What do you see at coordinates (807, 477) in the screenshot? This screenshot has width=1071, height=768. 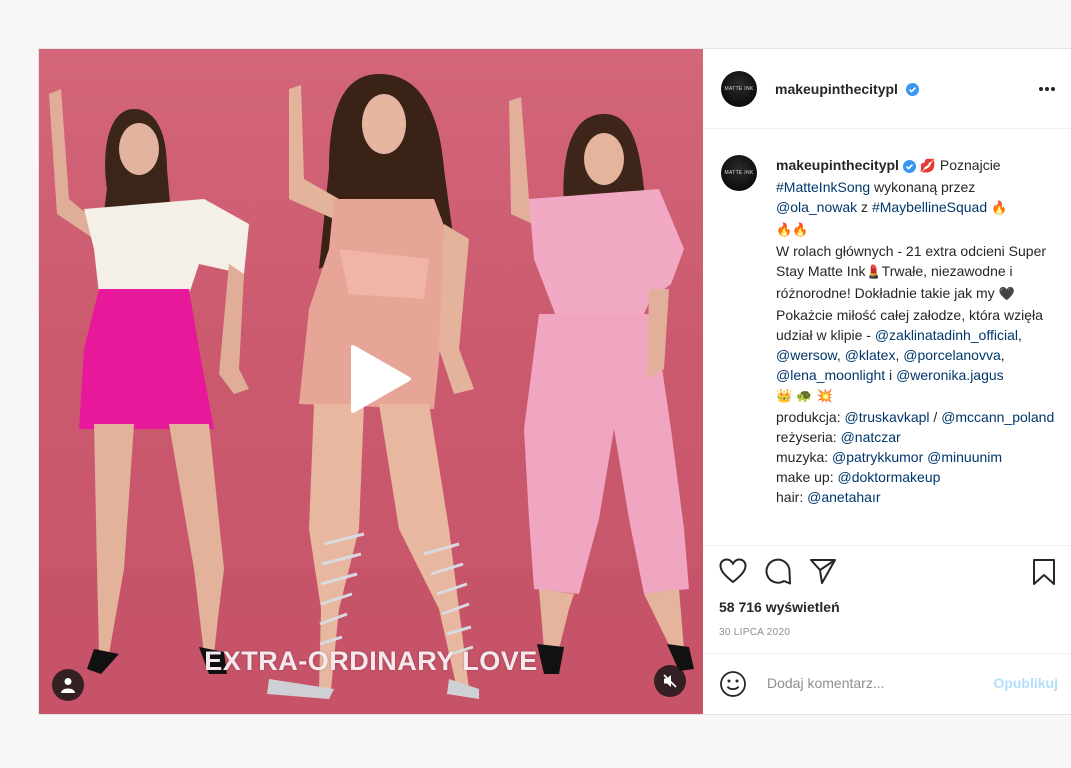 I see `caption-text: make up:` at bounding box center [807, 477].